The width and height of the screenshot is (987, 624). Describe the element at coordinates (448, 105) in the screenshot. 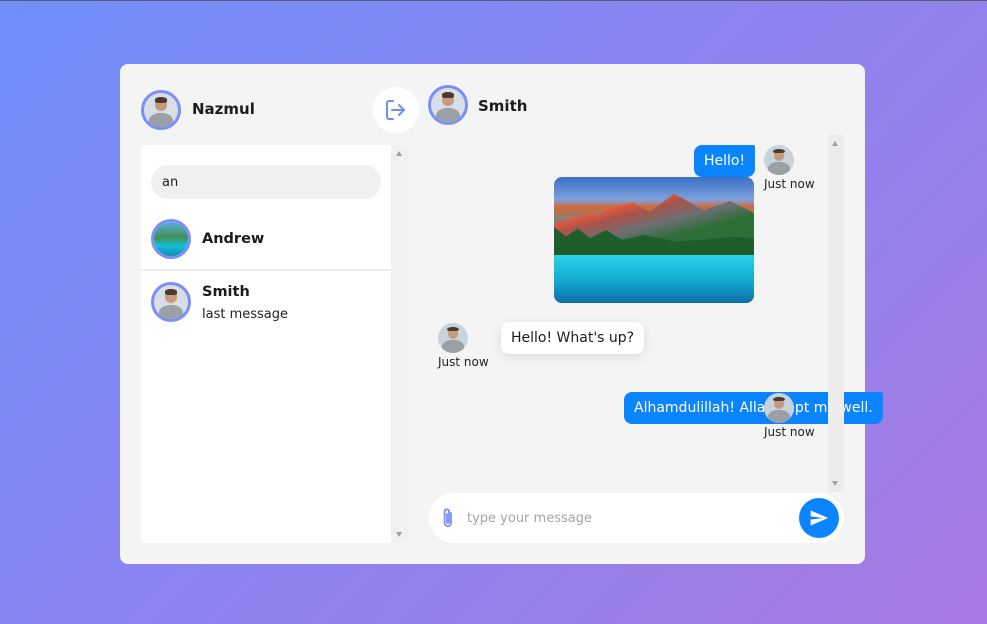

I see `chat-contact-avatar` at that location.